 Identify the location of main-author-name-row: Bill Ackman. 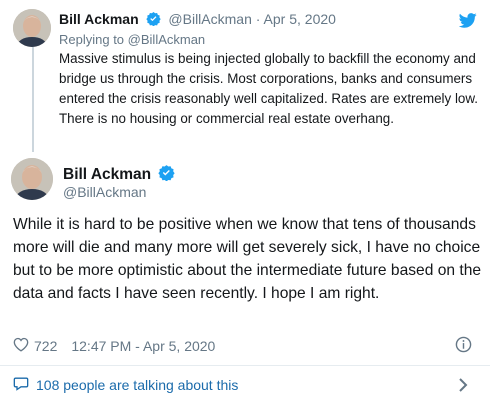
(121, 175).